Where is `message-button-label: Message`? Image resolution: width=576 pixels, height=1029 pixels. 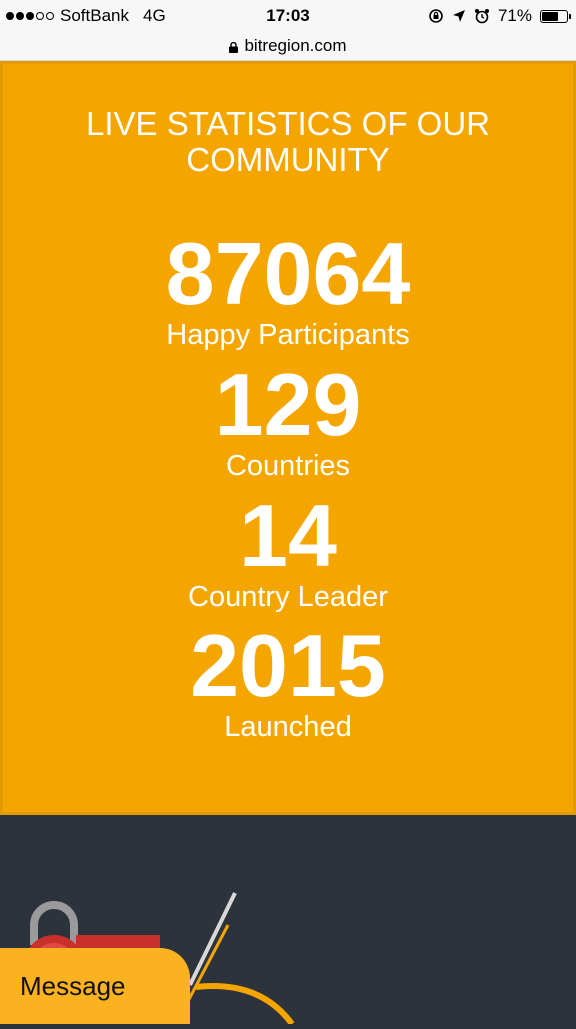
message-button-label: Message is located at coordinates (73, 985).